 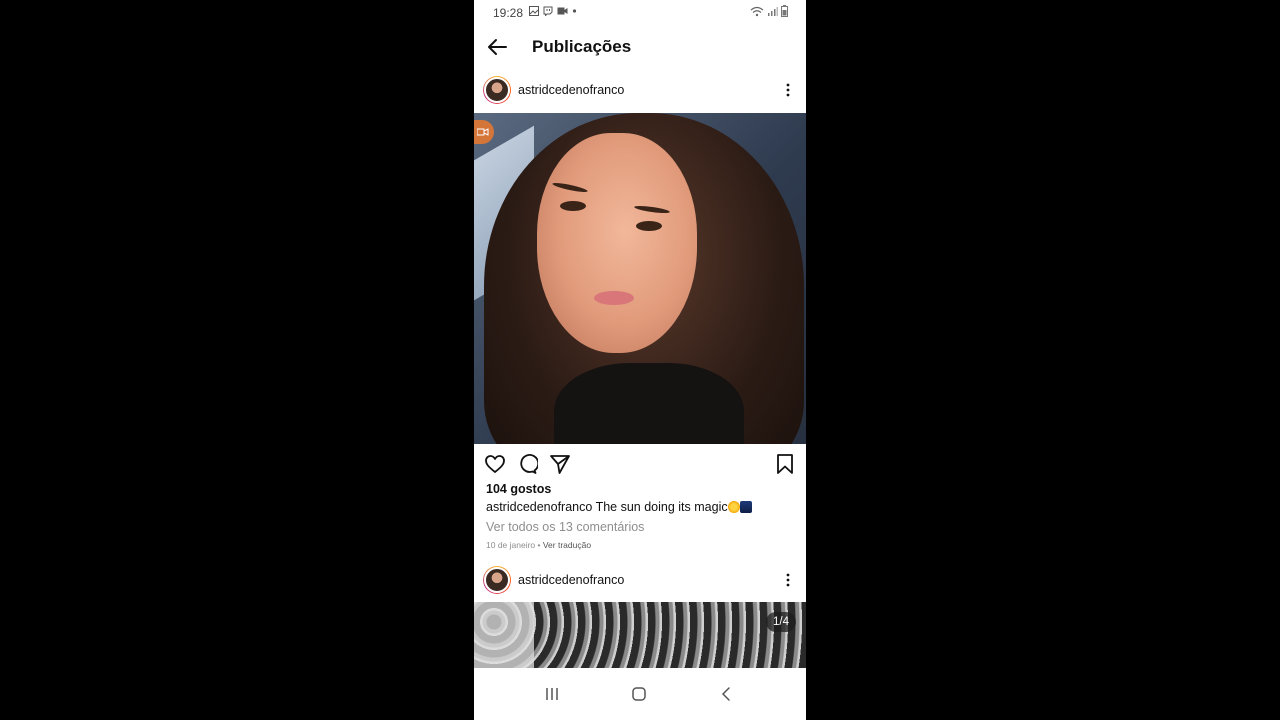 I want to click on post-date: 10 de janeiro, so click(x=511, y=545).